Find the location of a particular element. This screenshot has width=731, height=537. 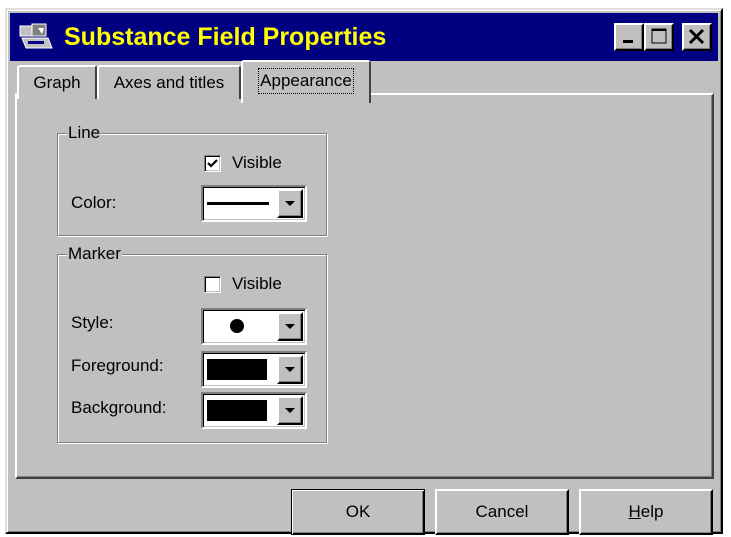

background-swatch is located at coordinates (237, 410).